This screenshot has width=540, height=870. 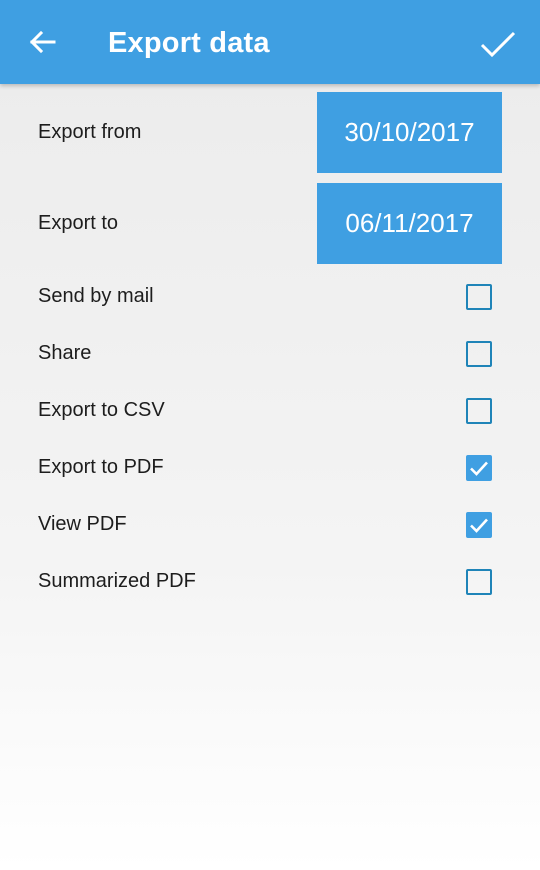 What do you see at coordinates (479, 297) in the screenshot?
I see `checkbox-send-by-mail` at bounding box center [479, 297].